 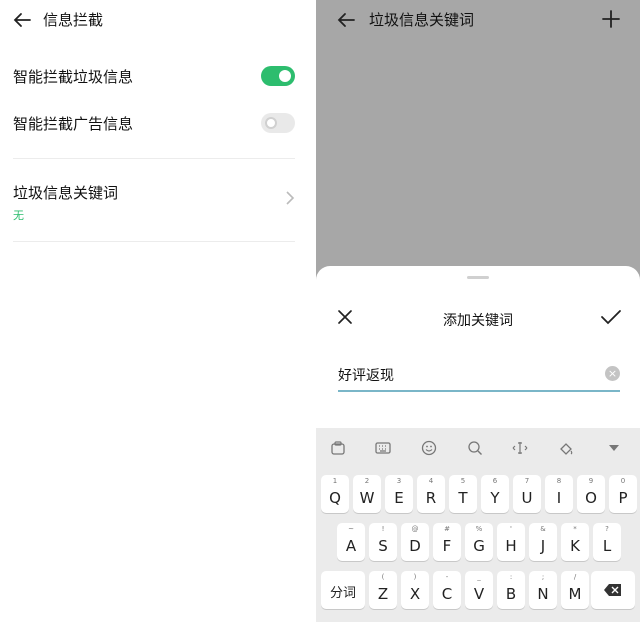 I want to click on key-u: 7U, so click(x=527, y=494).